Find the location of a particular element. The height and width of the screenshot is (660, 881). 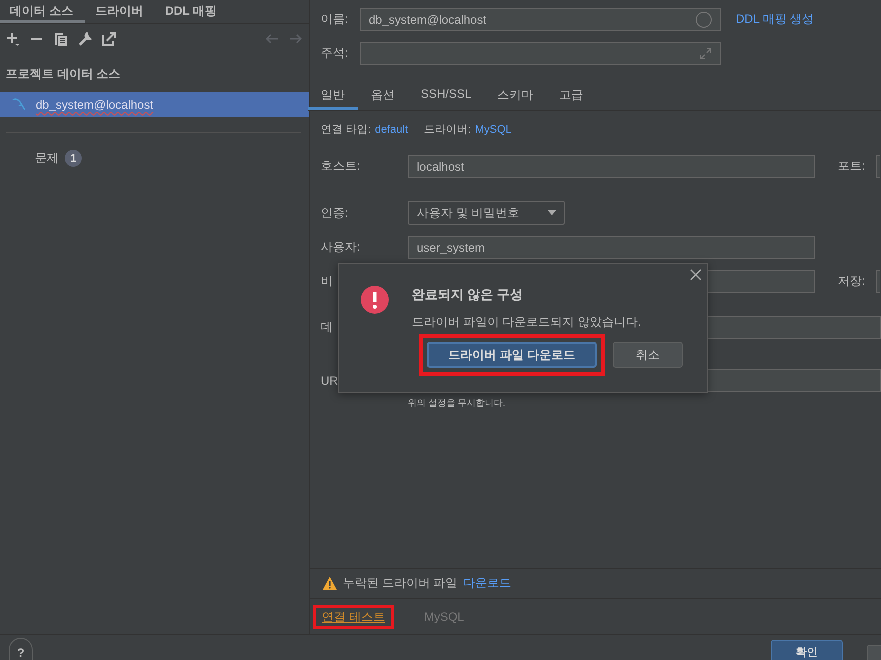

hint-text: 위의 설정을 무시합니다. is located at coordinates (457, 403).